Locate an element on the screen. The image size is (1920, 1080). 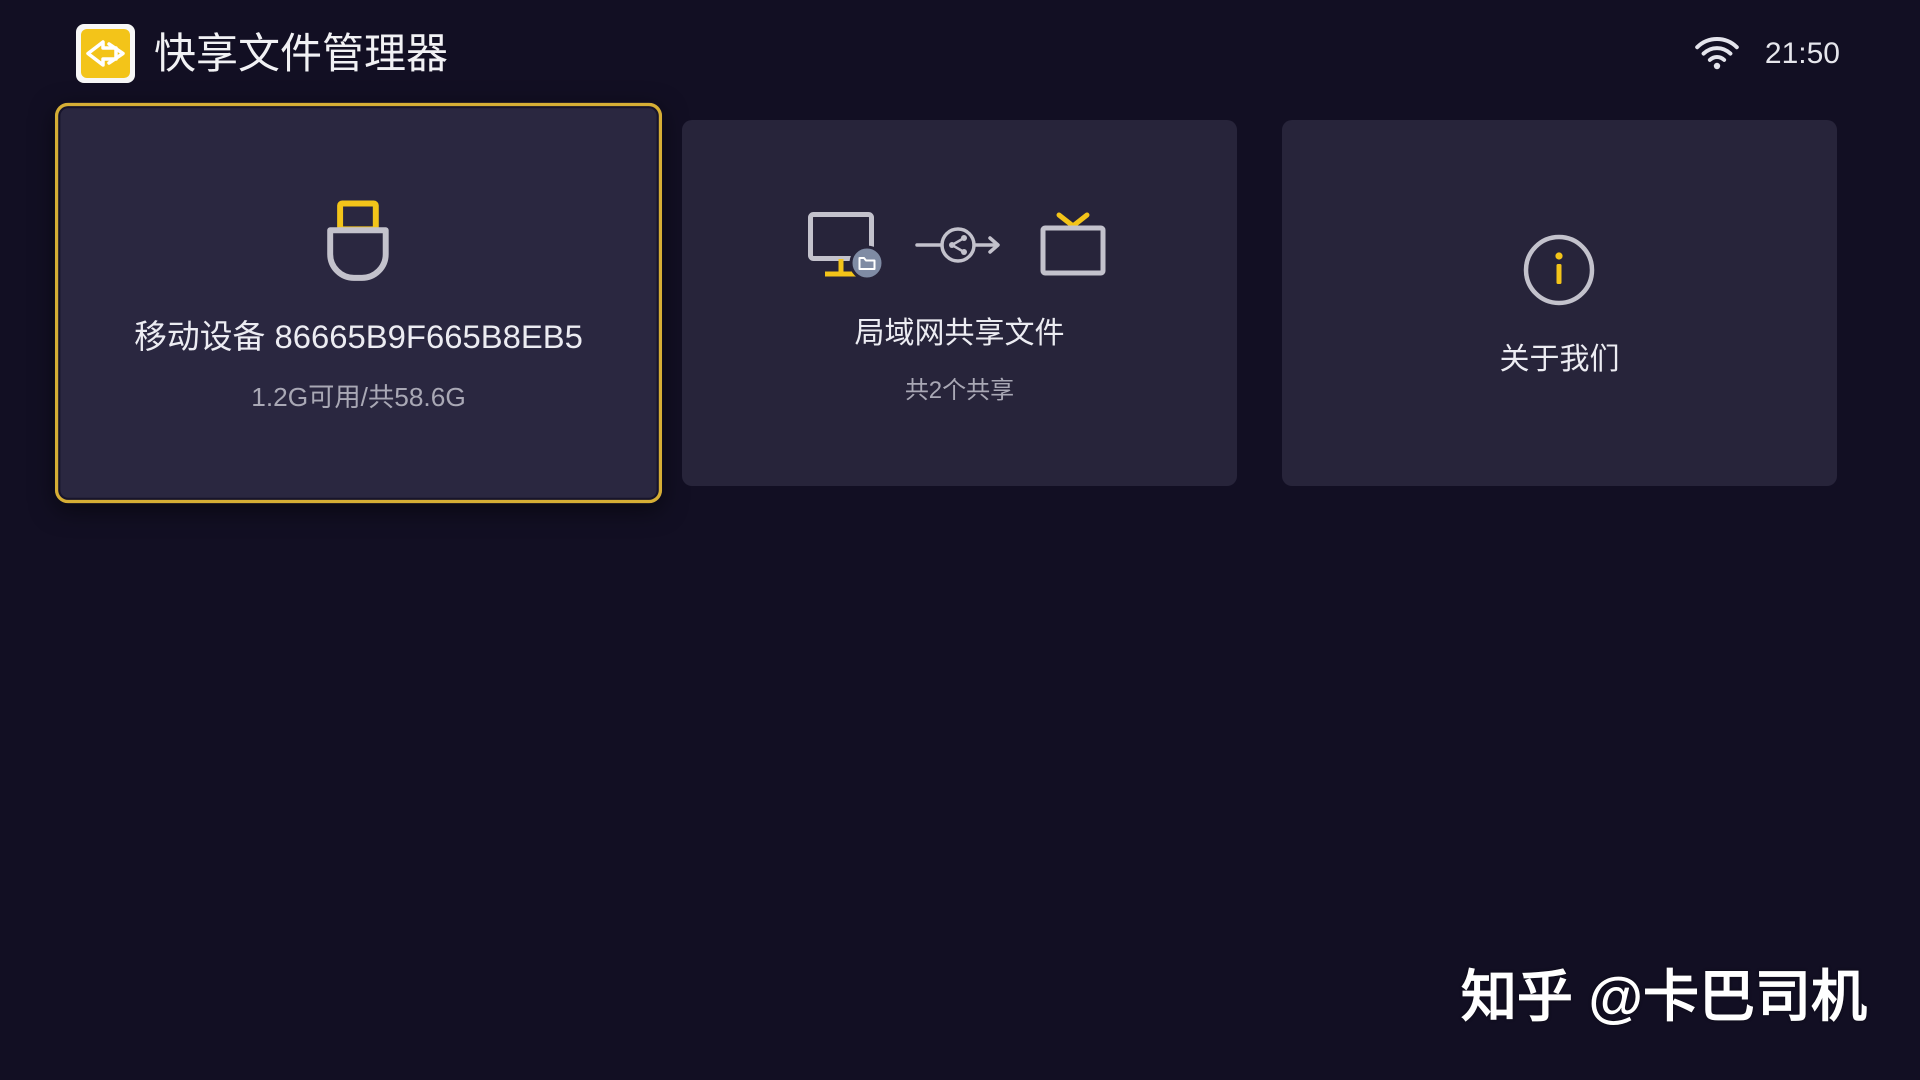
tv-icon is located at coordinates (1073, 244).